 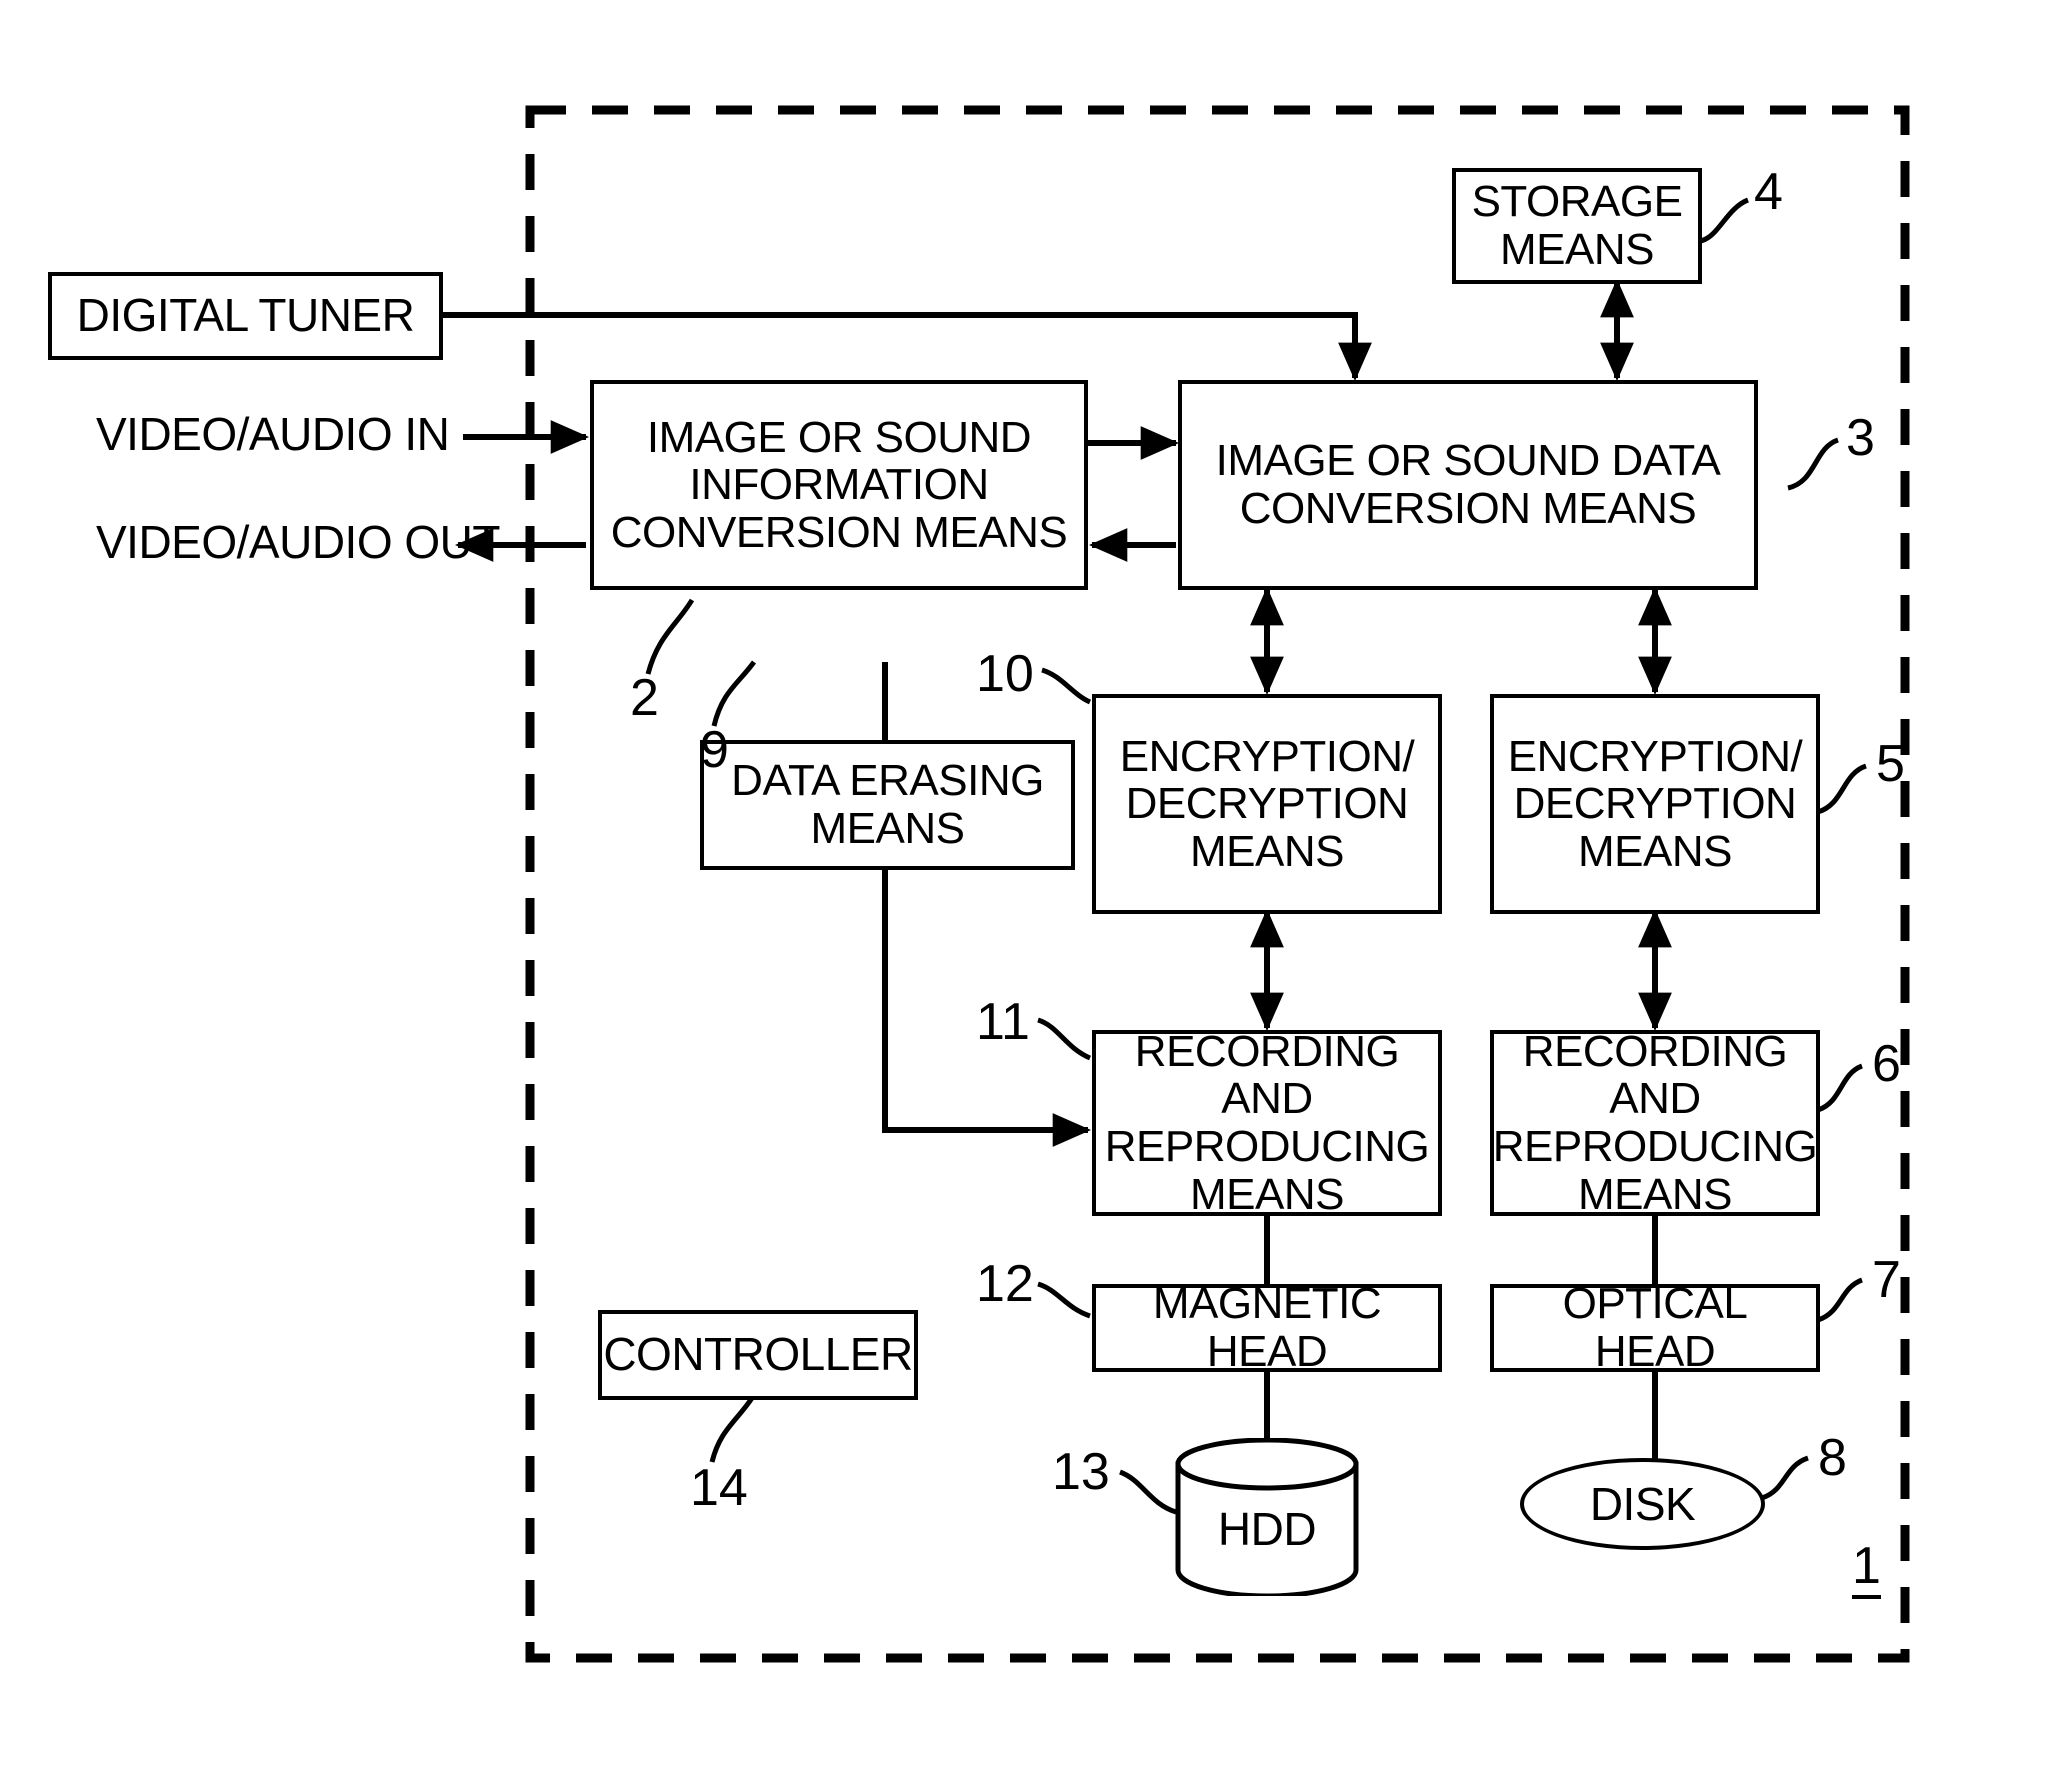 I want to click on optical-head-label: OPTICAL HEAD, so click(x=1655, y=1327).